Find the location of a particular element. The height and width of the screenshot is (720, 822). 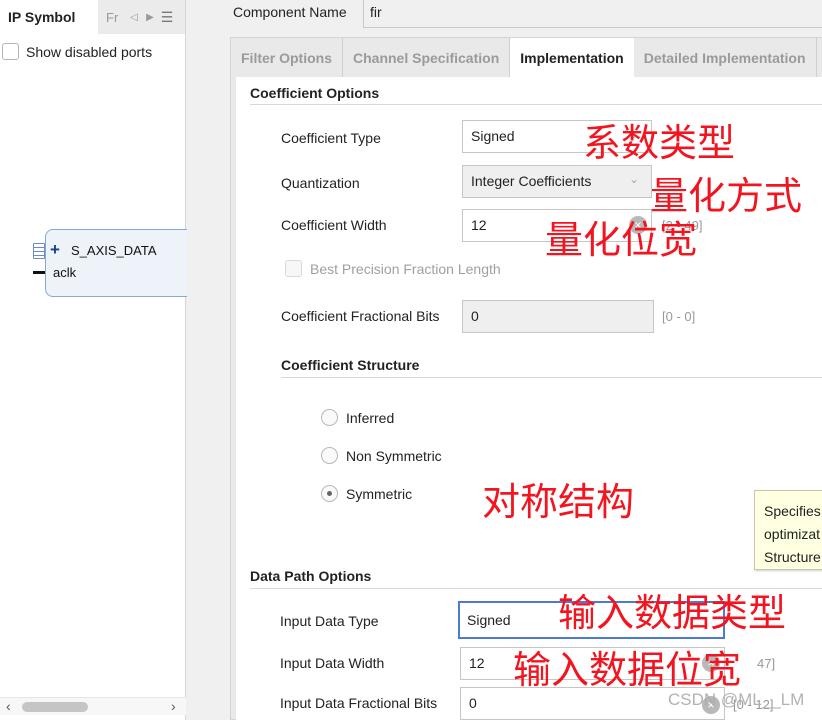

radio-label: Inferred is located at coordinates (370, 417).